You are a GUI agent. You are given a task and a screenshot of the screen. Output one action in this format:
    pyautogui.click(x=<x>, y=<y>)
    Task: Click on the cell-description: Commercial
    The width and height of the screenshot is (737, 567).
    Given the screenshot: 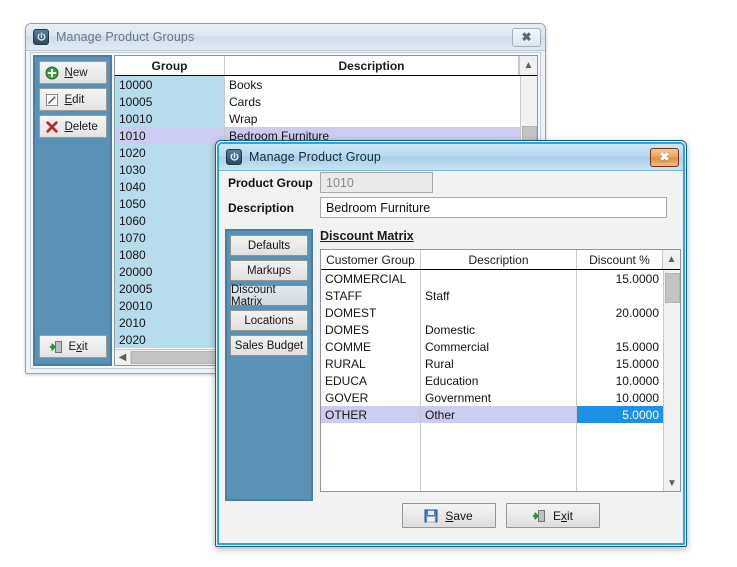 What is the action you would take?
    pyautogui.click(x=499, y=346)
    